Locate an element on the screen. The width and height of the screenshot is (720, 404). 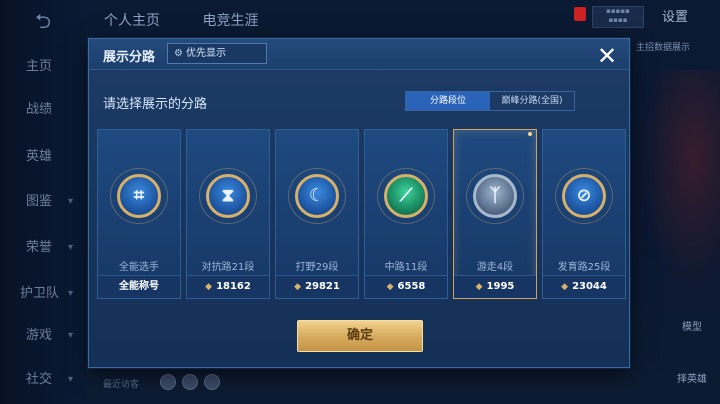
tab-profile: 个人主页 is located at coordinates (132, 20).